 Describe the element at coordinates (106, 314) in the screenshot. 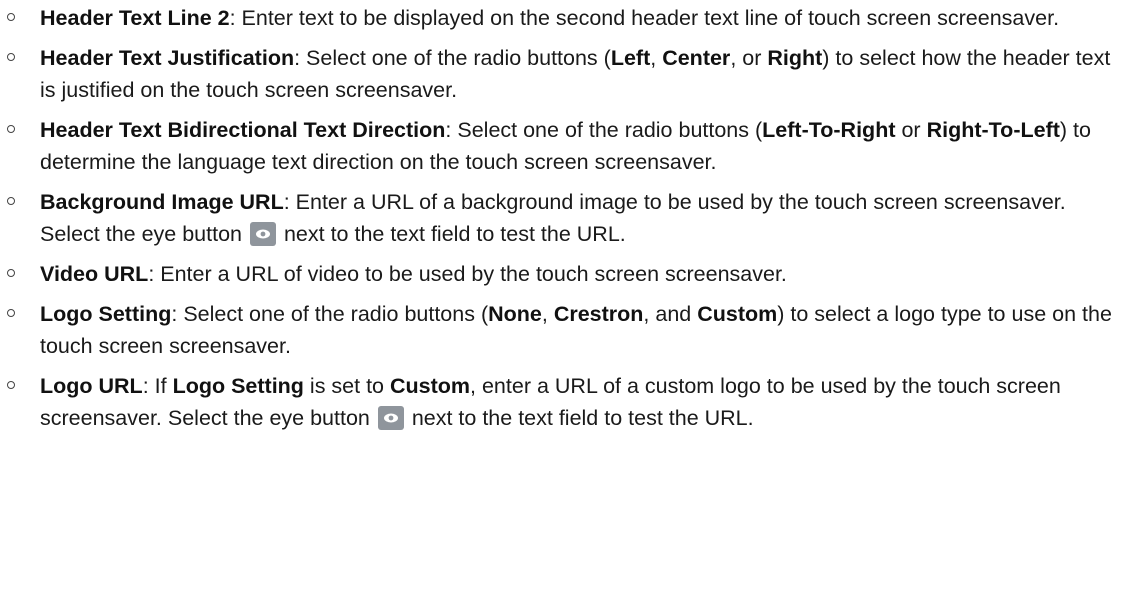

I see `term: Logo Setting` at that location.